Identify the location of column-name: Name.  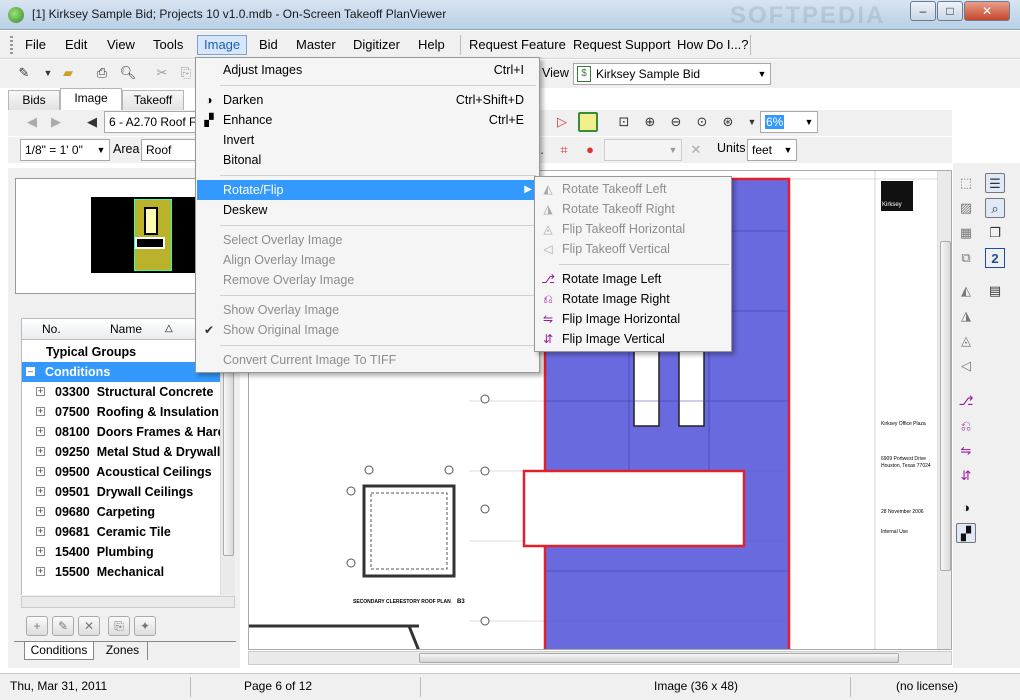
(126, 329).